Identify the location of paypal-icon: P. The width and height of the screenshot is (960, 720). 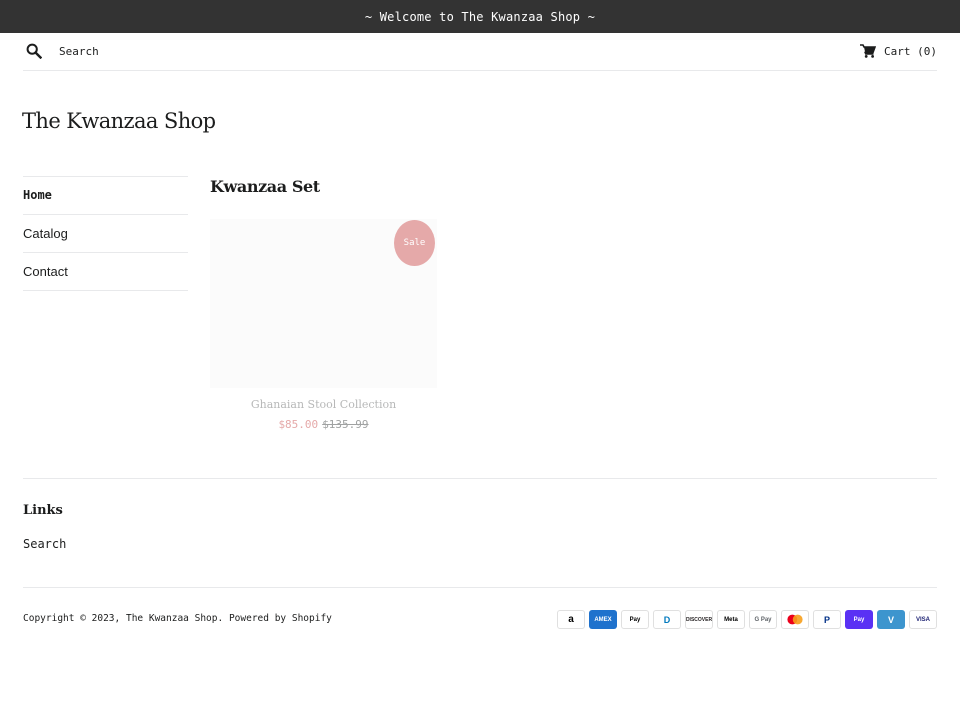
(827, 619).